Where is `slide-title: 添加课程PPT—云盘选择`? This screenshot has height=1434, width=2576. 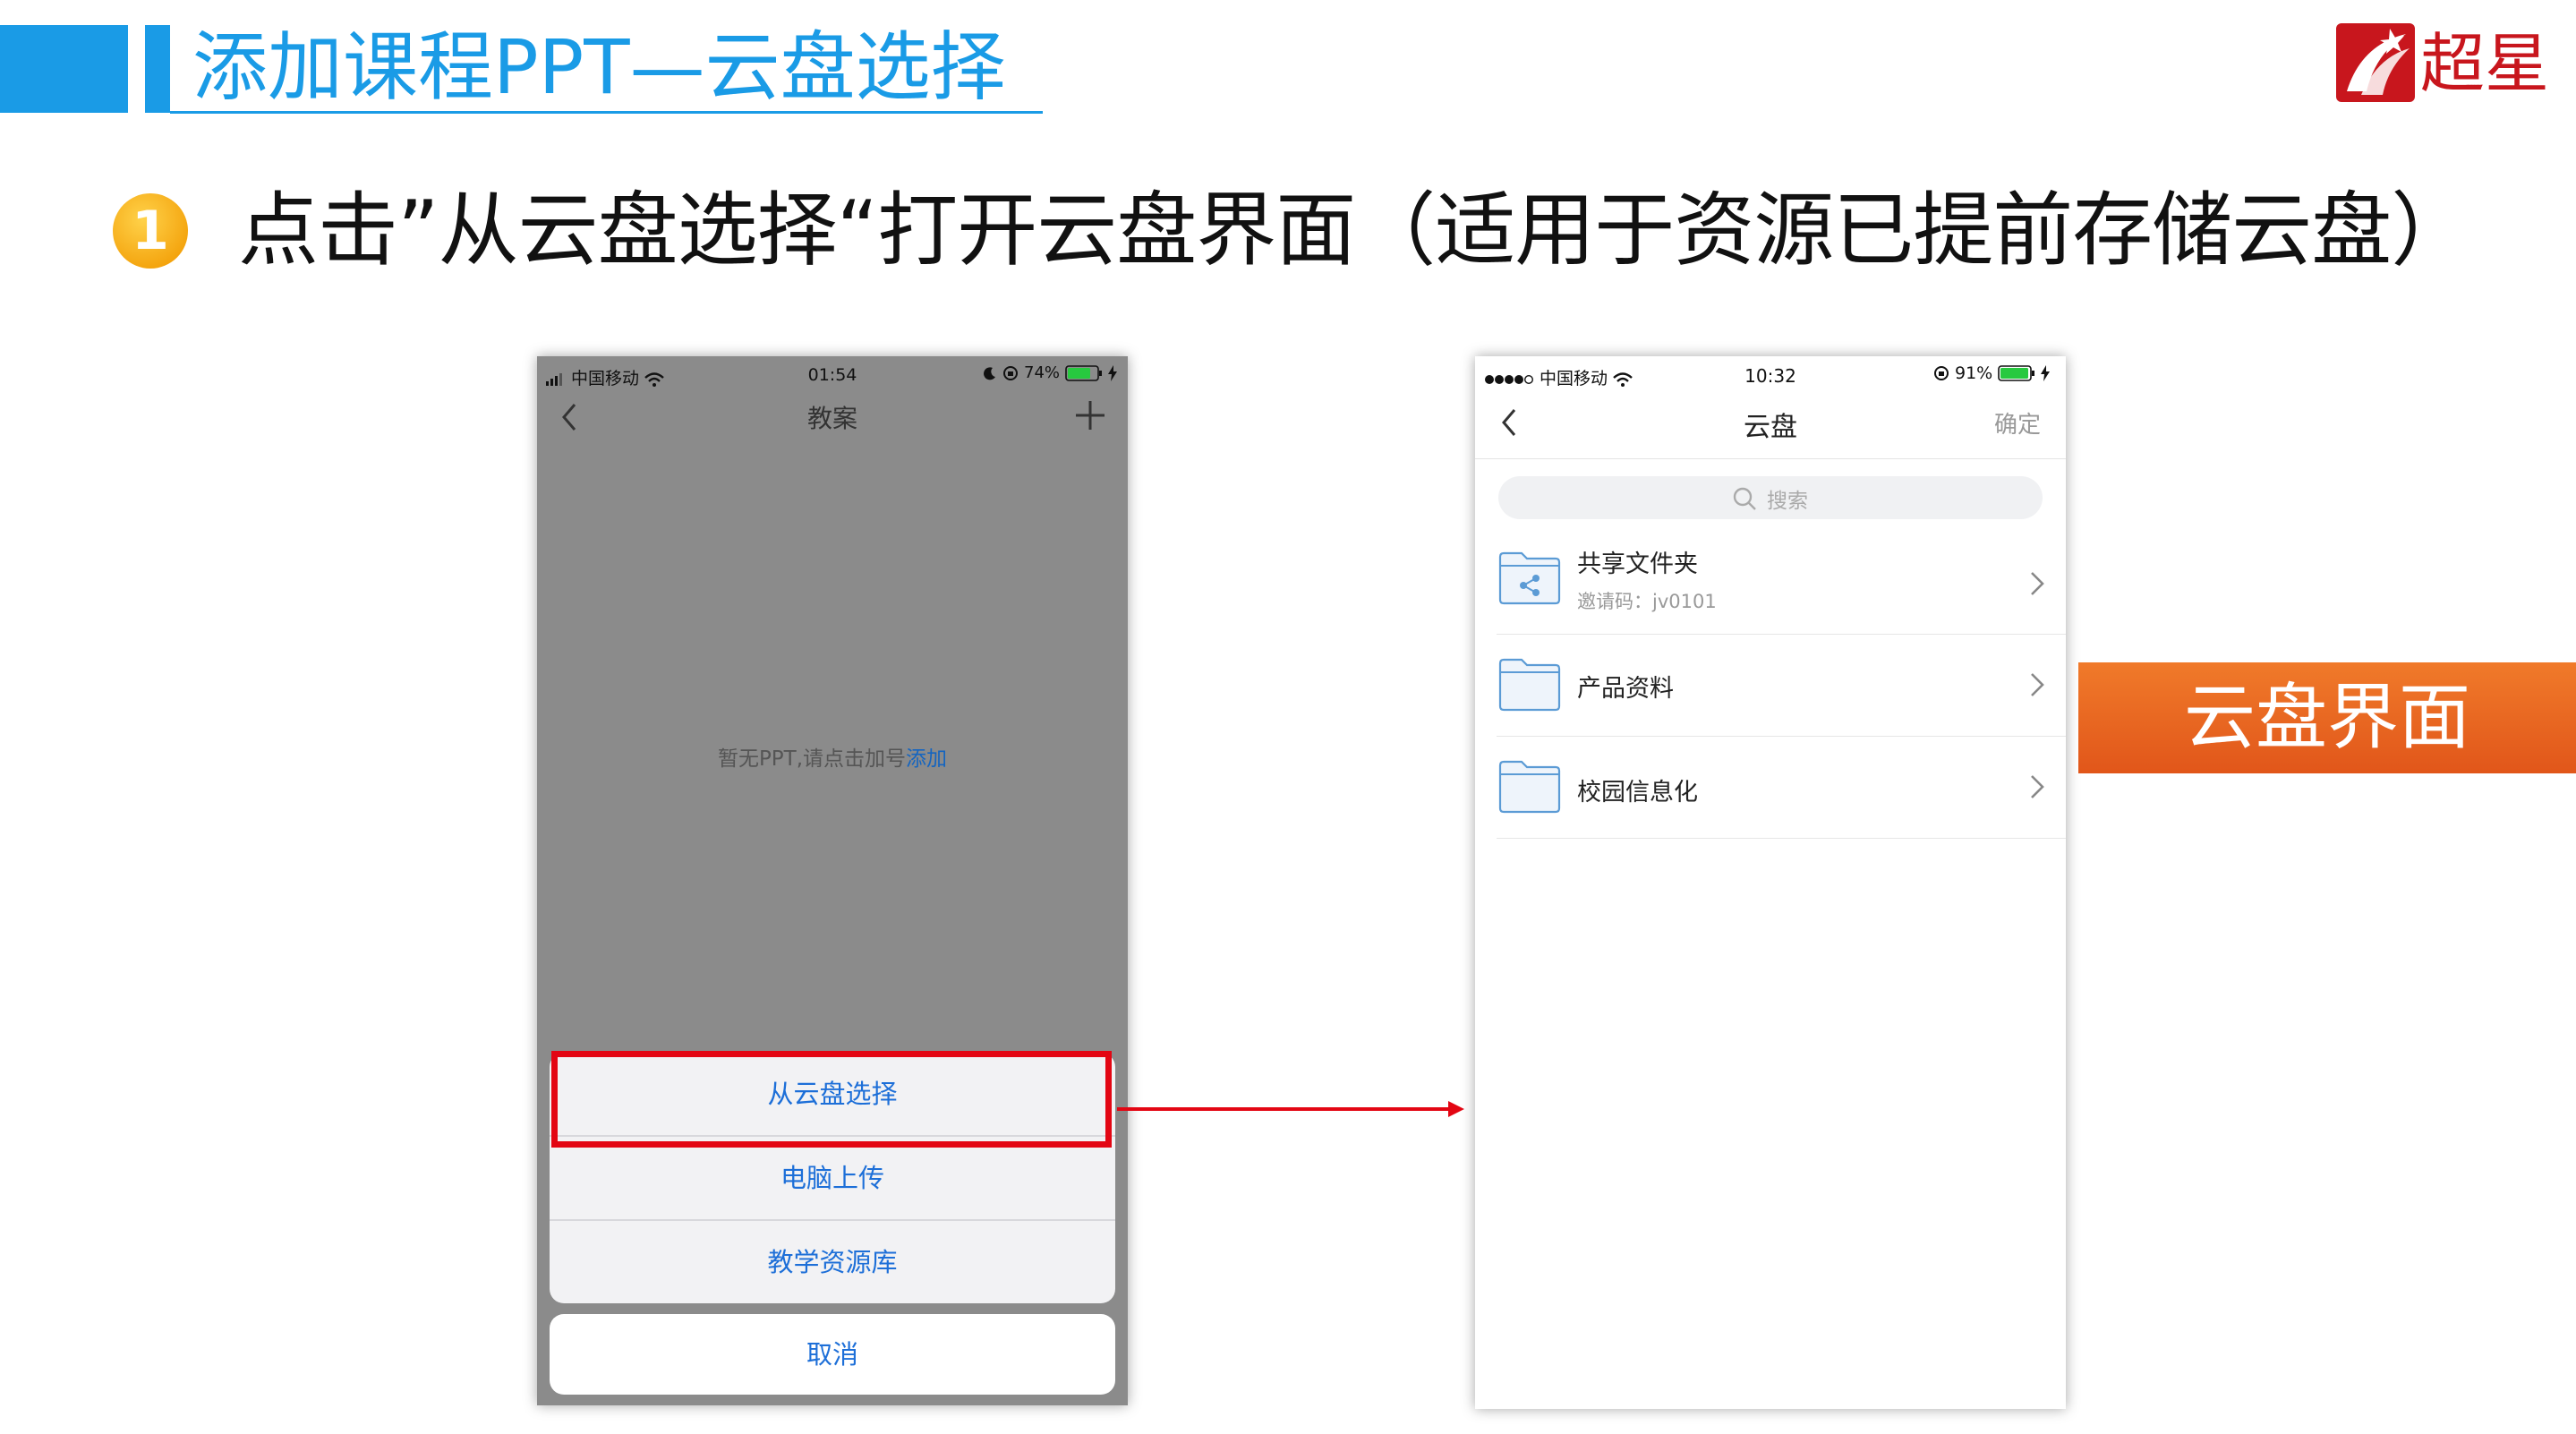
slide-title: 添加课程PPT—云盘选择 is located at coordinates (599, 67).